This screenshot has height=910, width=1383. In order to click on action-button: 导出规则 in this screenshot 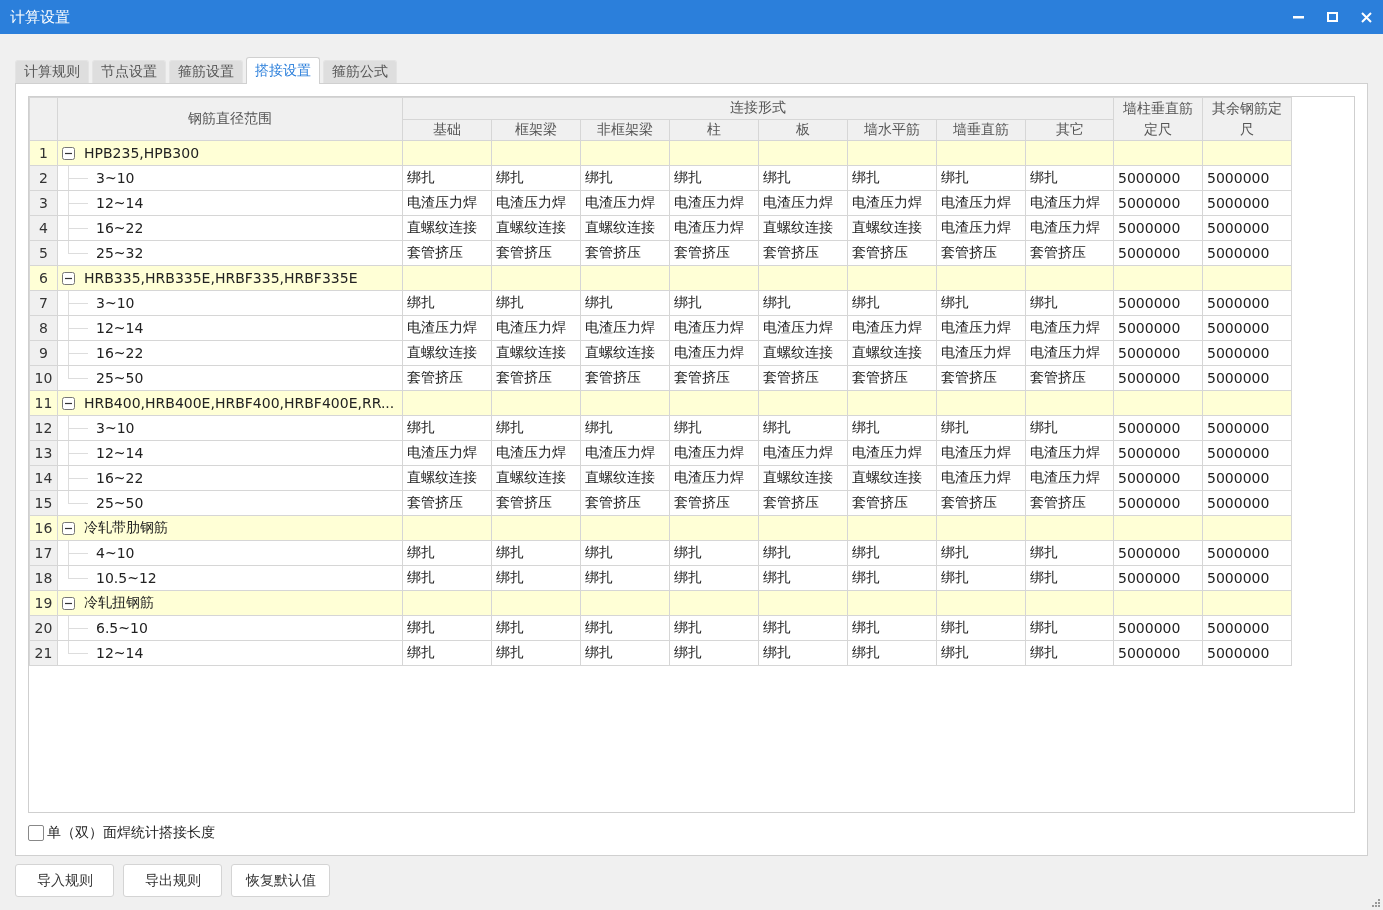, I will do `click(172, 880)`.